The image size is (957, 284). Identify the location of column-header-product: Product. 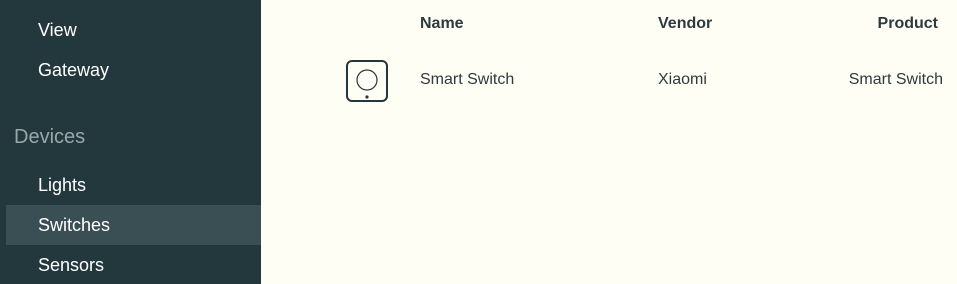
(908, 24).